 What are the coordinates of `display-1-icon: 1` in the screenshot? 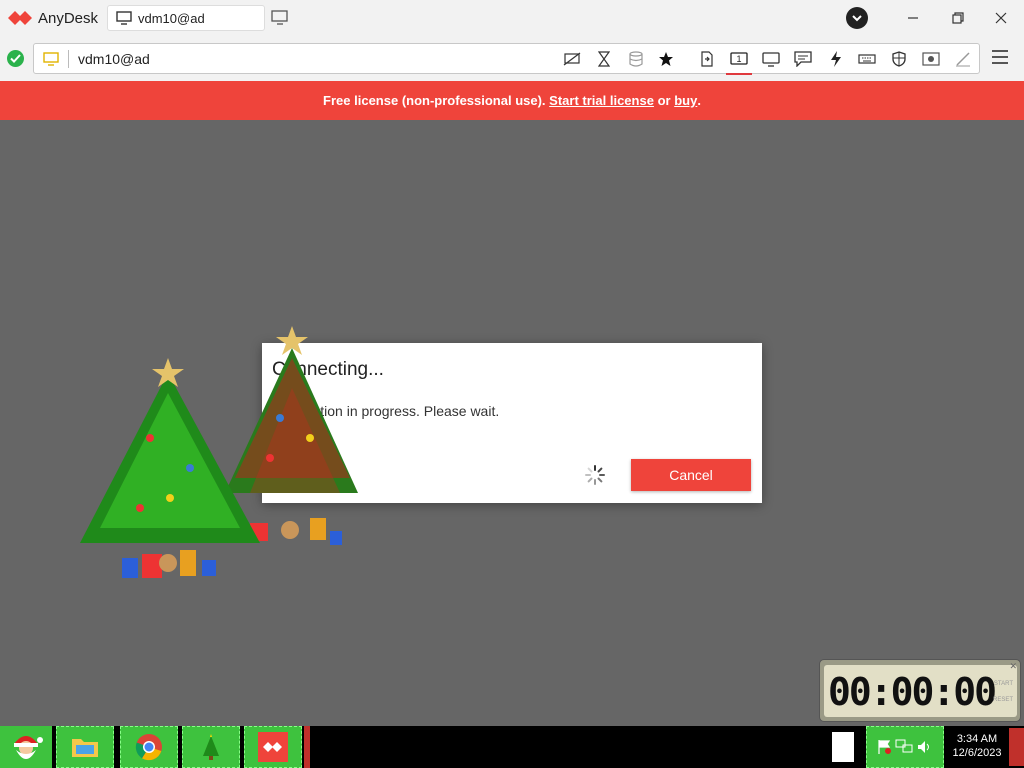 It's located at (739, 58).